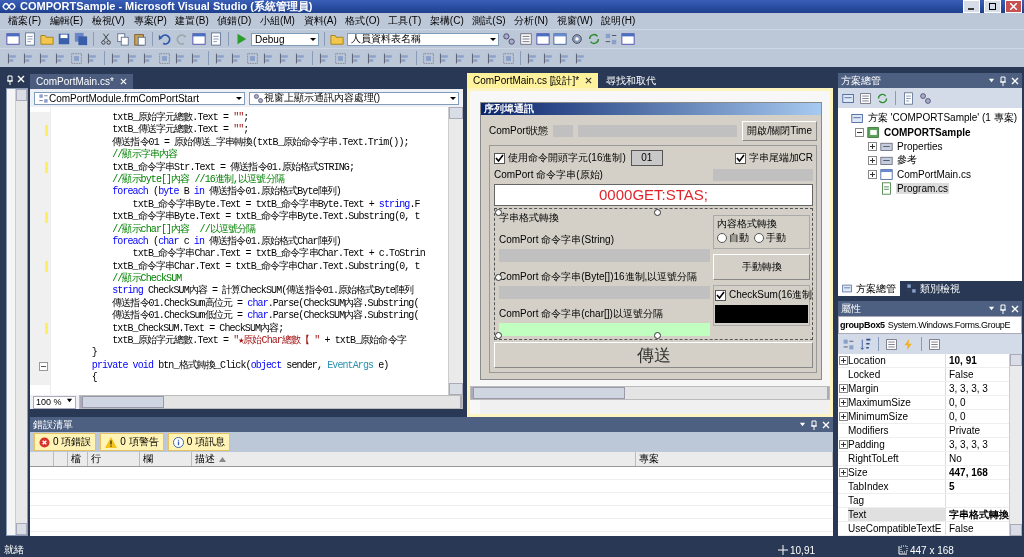  Describe the element at coordinates (897, 528) in the screenshot. I see `property-name: UseCompatibleTextE` at that location.